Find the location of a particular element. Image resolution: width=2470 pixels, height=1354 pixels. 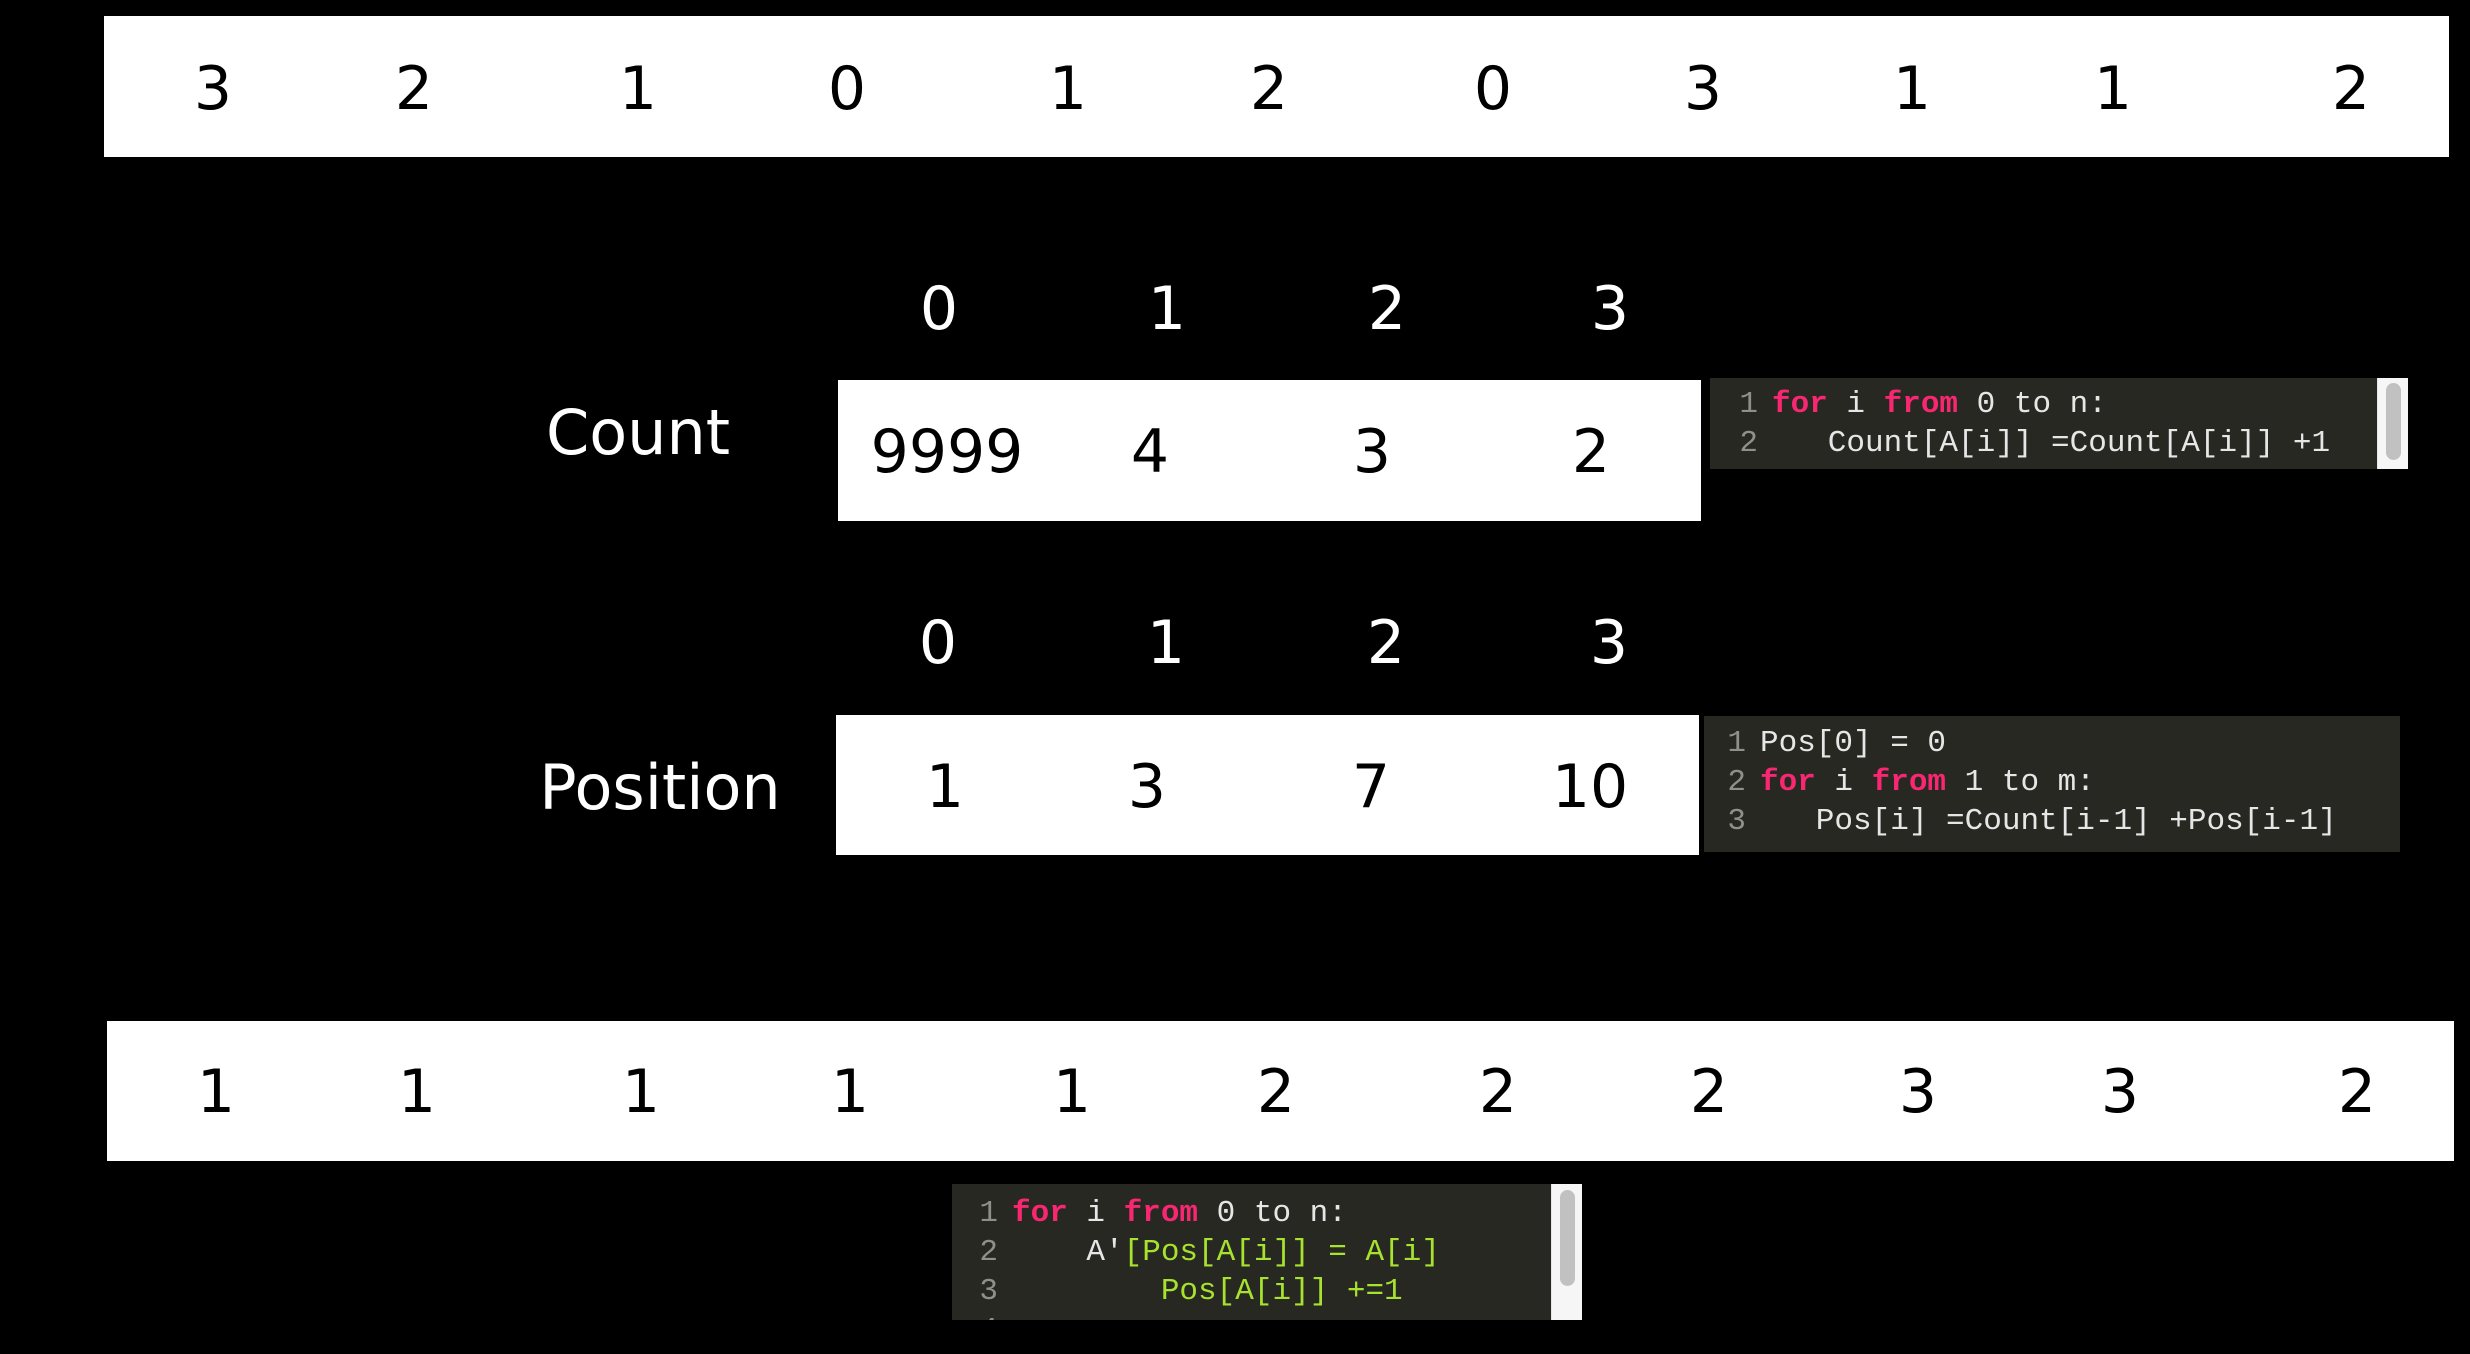

position-index: 0 is located at coordinates (938, 643).